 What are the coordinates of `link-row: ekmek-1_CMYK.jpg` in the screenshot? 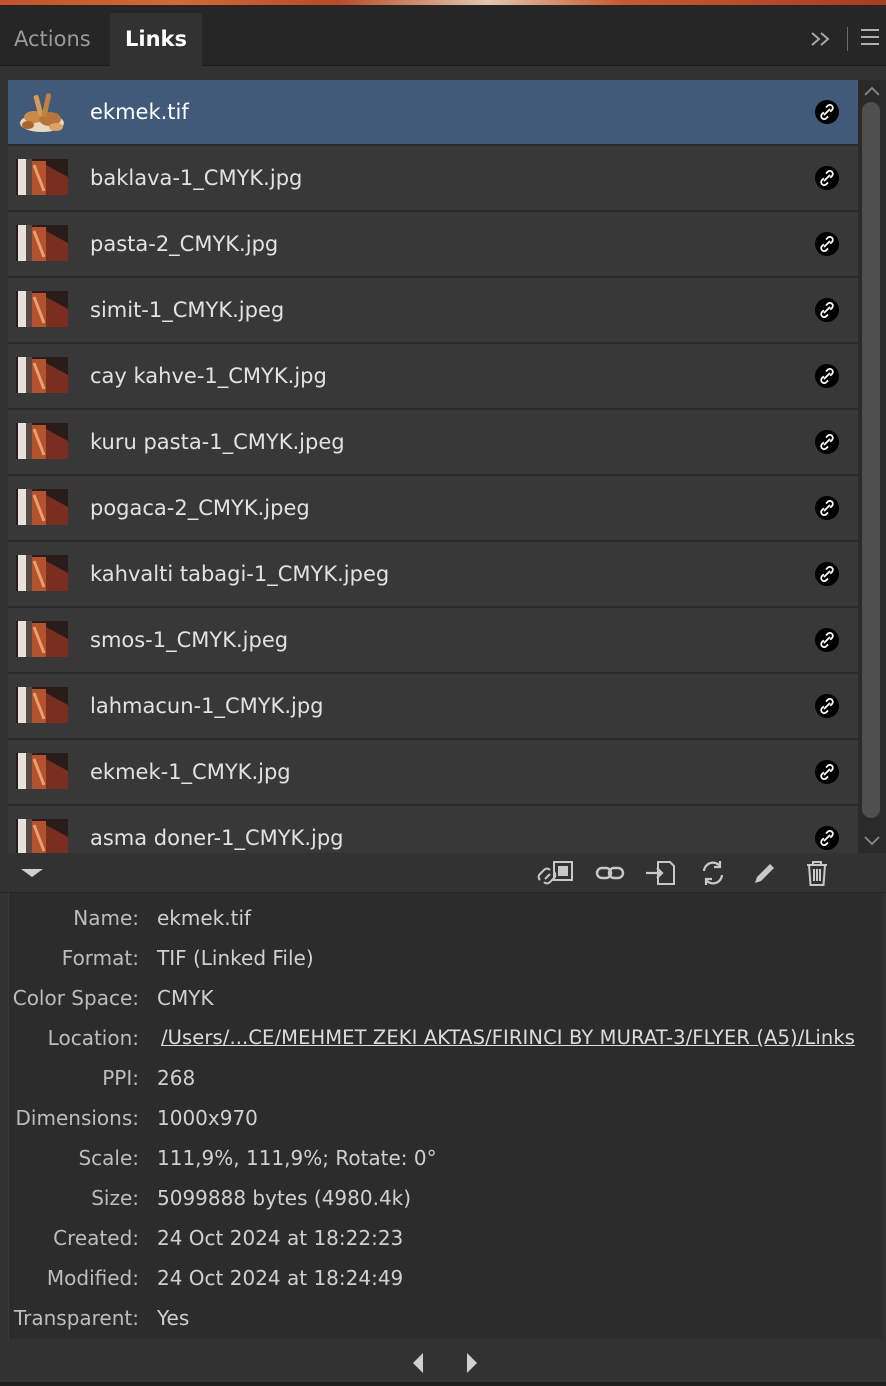 It's located at (433, 773).